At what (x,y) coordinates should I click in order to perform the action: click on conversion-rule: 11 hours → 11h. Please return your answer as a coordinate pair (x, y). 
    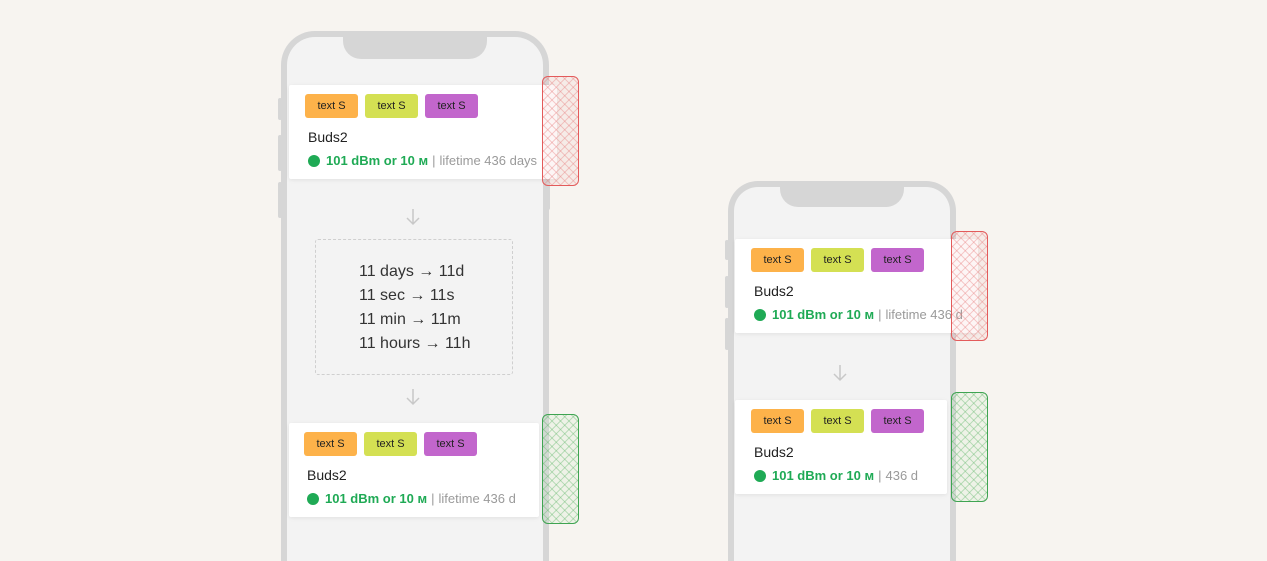
    Looking at the image, I should click on (415, 343).